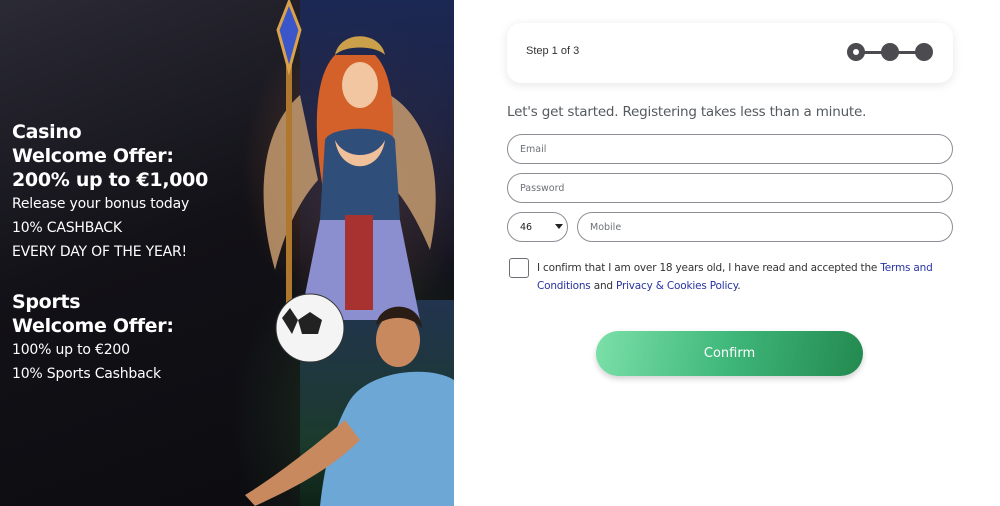 This screenshot has height=506, width=1000. I want to click on mobile-field, so click(765, 227).